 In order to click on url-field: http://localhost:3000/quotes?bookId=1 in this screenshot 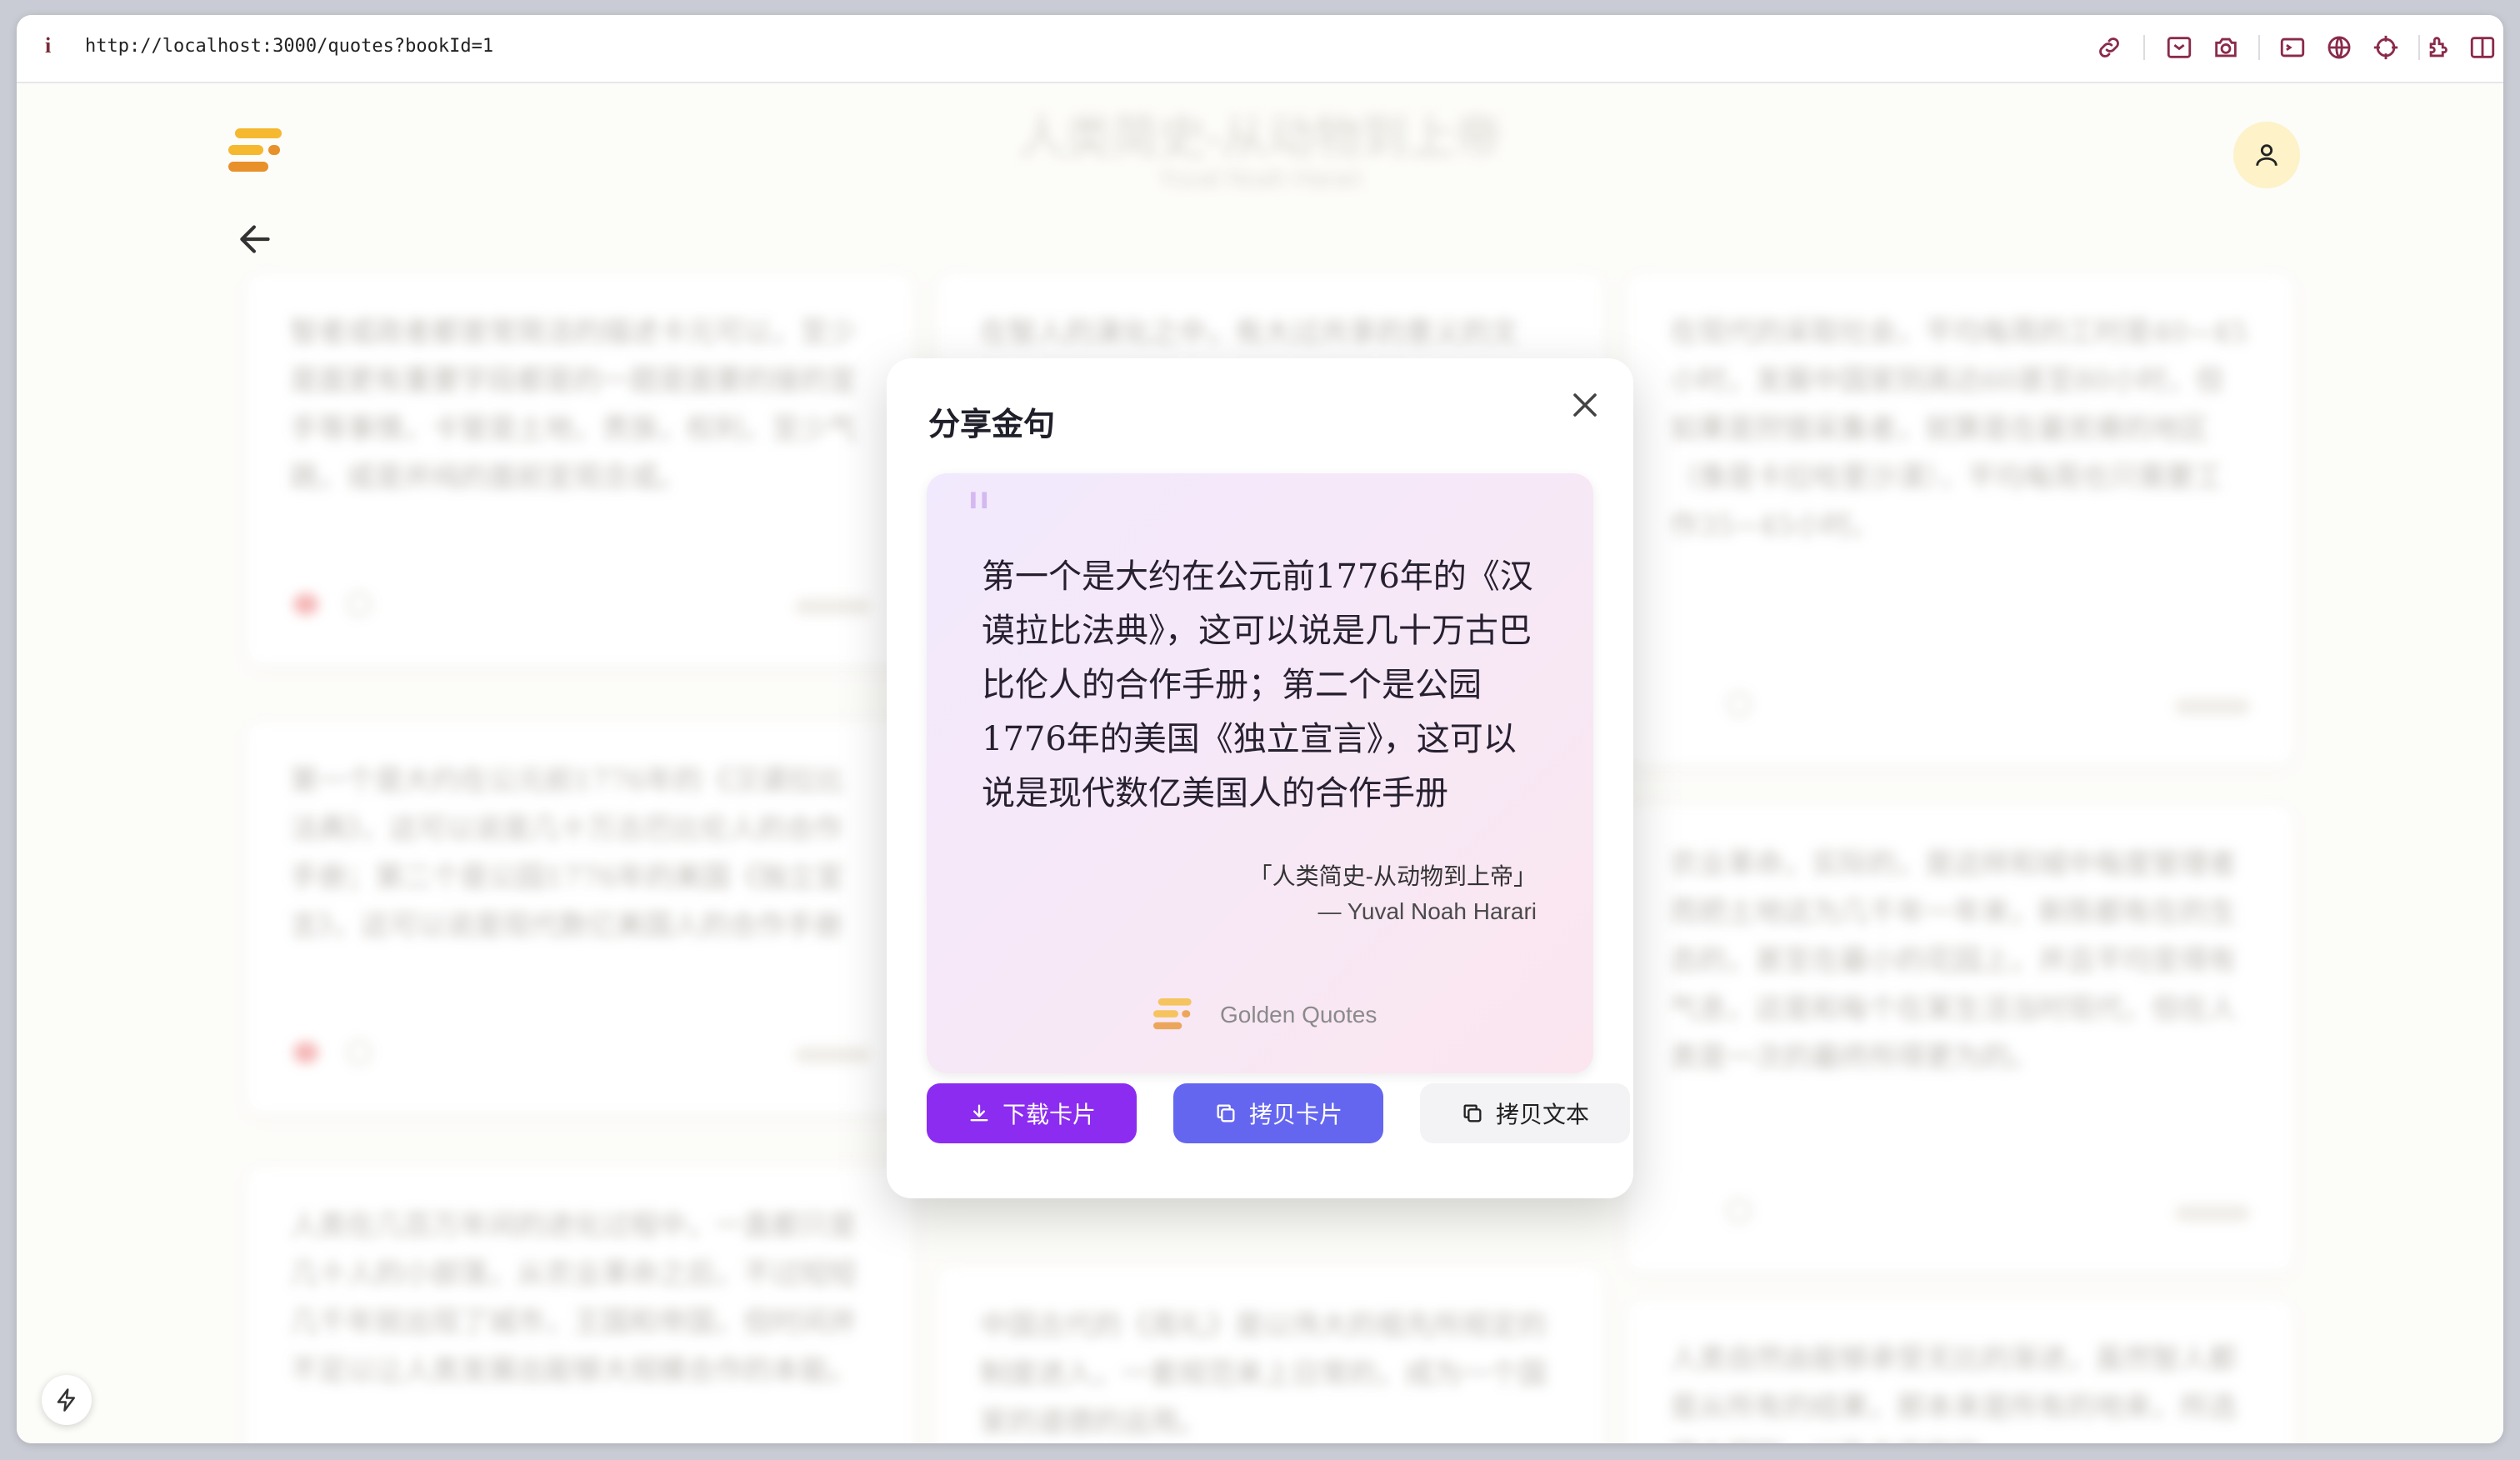, I will do `click(289, 46)`.